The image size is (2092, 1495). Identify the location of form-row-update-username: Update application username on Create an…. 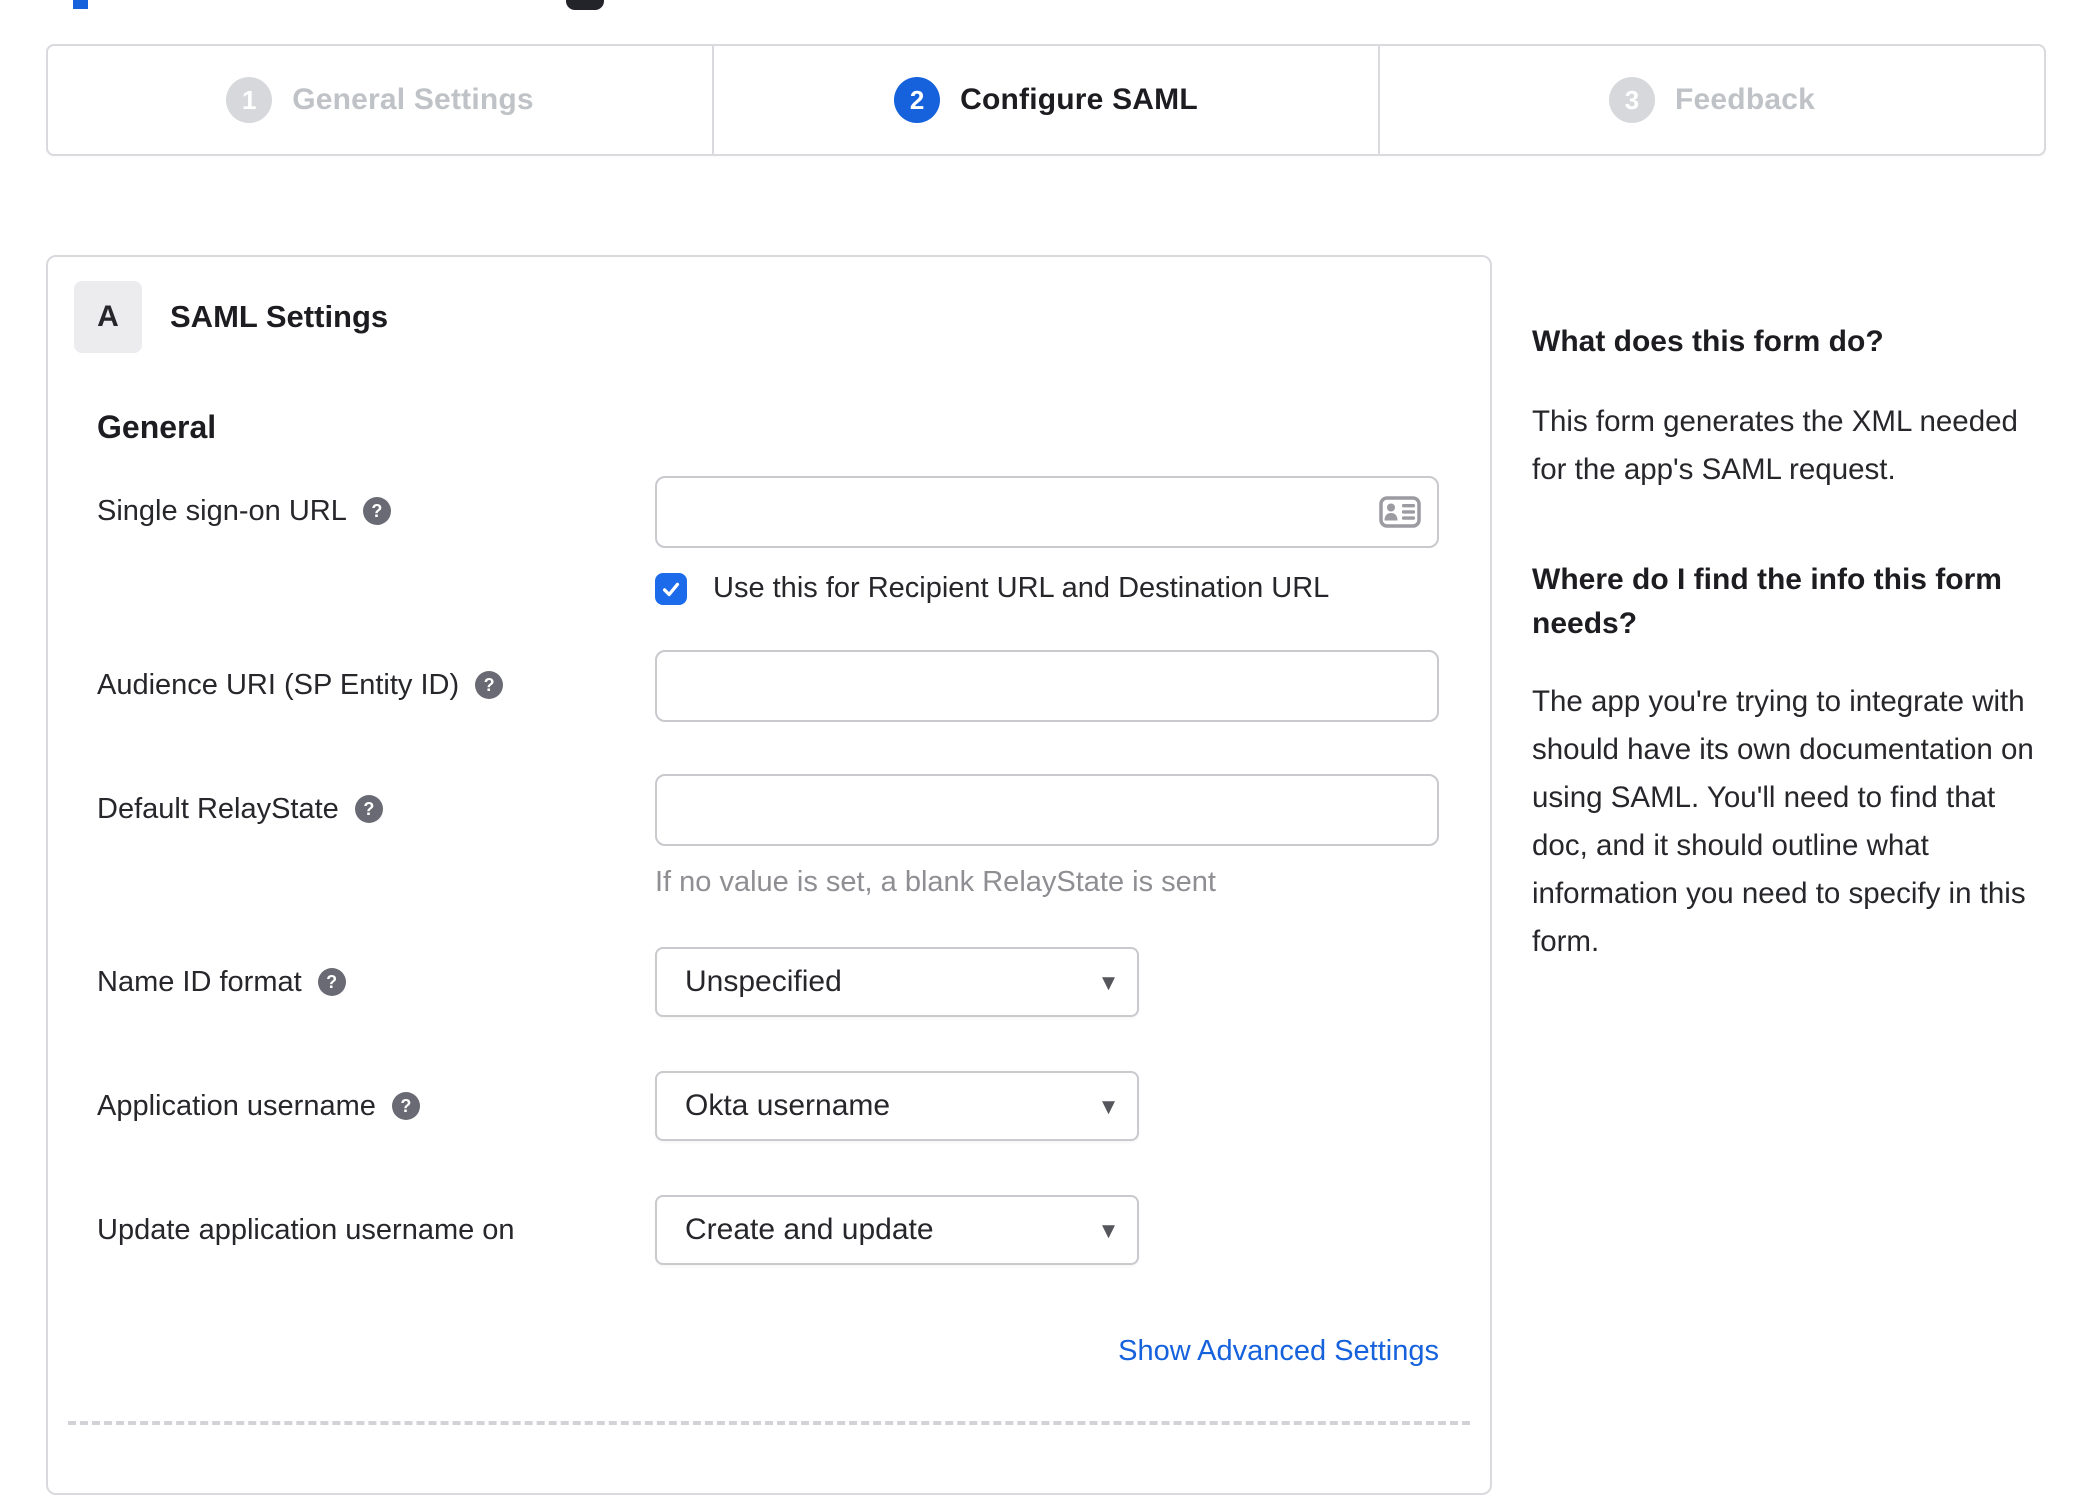
(793, 1230).